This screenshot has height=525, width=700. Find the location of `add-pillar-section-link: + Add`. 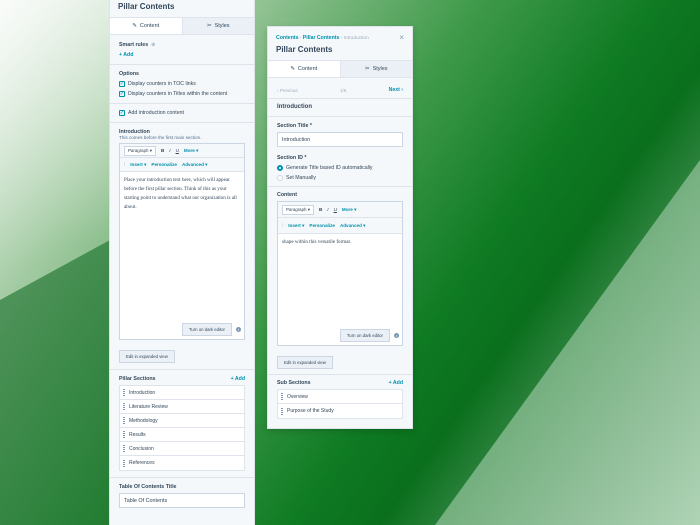

add-pillar-section-link: + Add is located at coordinates (238, 379).